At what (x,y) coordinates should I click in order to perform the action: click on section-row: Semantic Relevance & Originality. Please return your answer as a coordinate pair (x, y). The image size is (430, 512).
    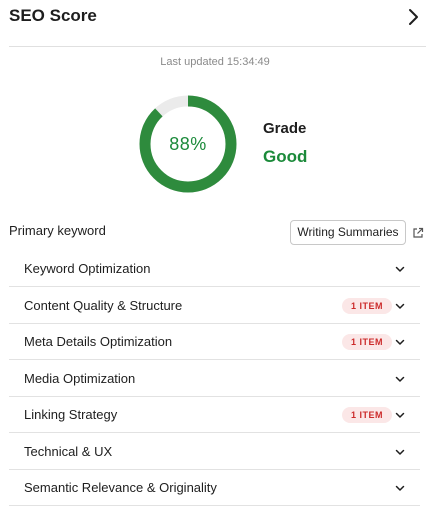
    Looking at the image, I should click on (214, 488).